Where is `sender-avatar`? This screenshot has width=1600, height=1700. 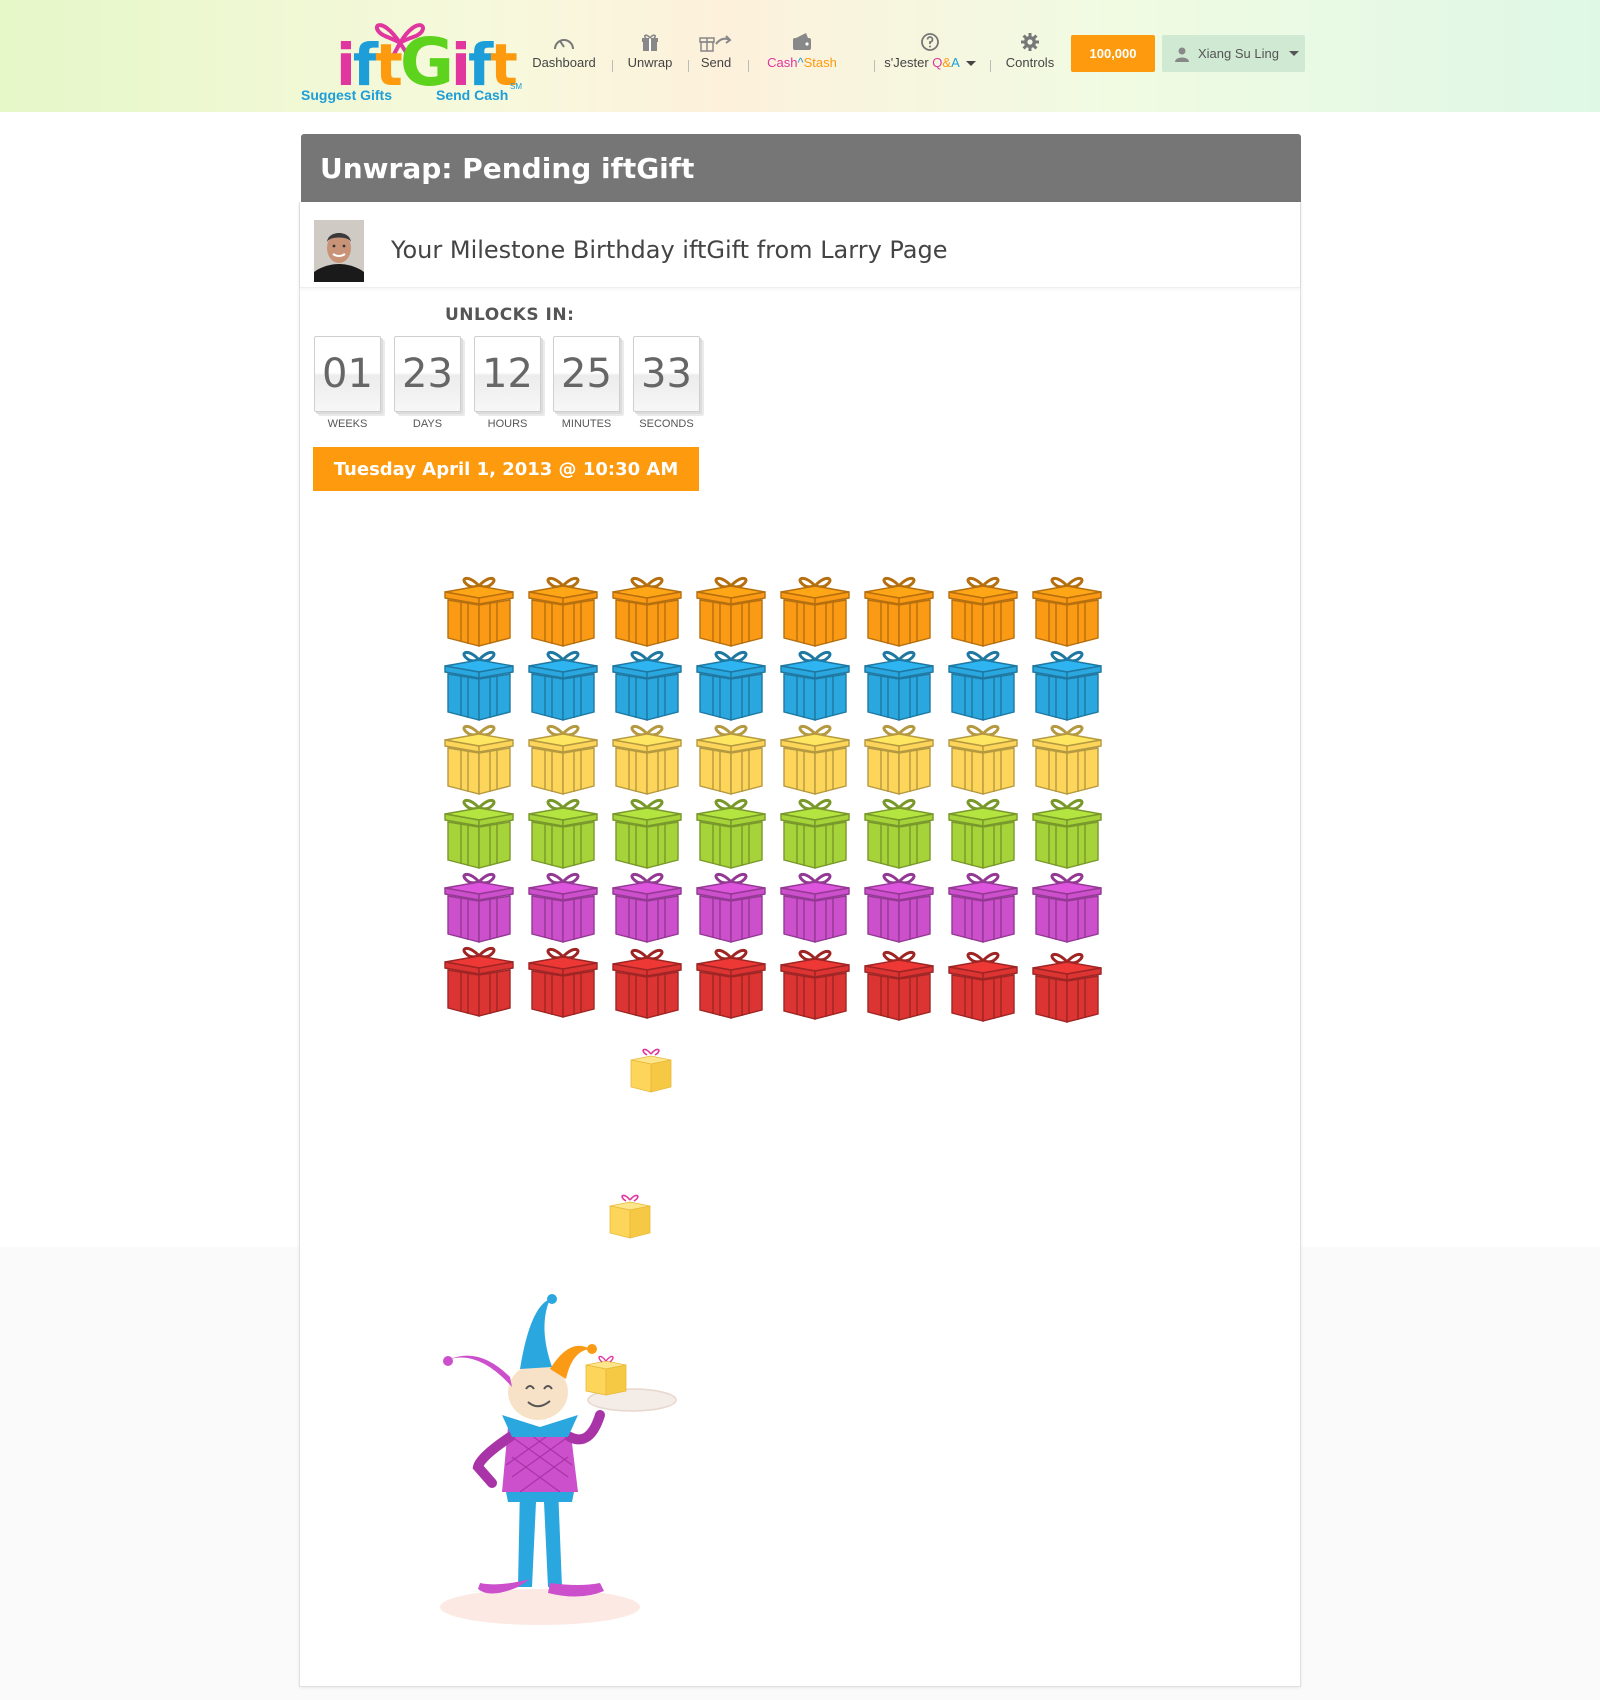
sender-avatar is located at coordinates (339, 251).